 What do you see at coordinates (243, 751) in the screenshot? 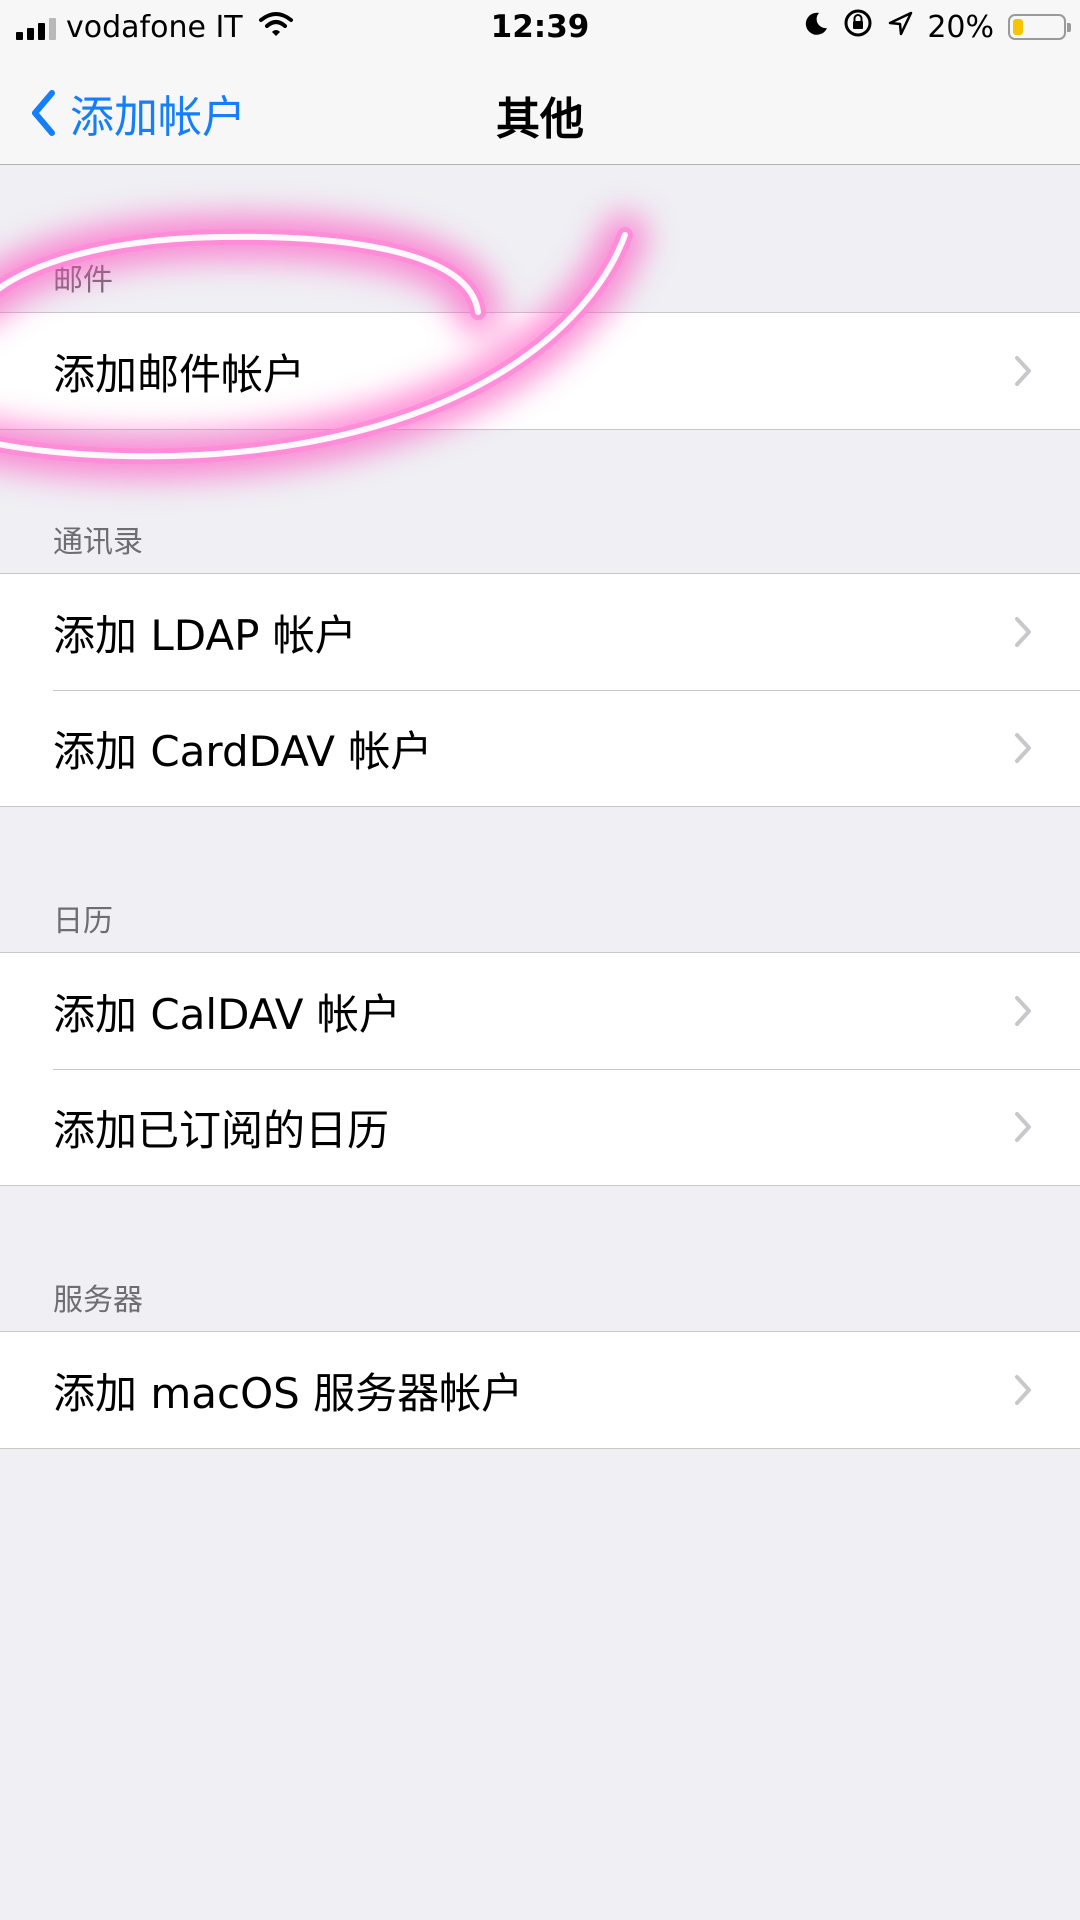
I see `list-item-label: 添加 CardDAV 帐户` at bounding box center [243, 751].